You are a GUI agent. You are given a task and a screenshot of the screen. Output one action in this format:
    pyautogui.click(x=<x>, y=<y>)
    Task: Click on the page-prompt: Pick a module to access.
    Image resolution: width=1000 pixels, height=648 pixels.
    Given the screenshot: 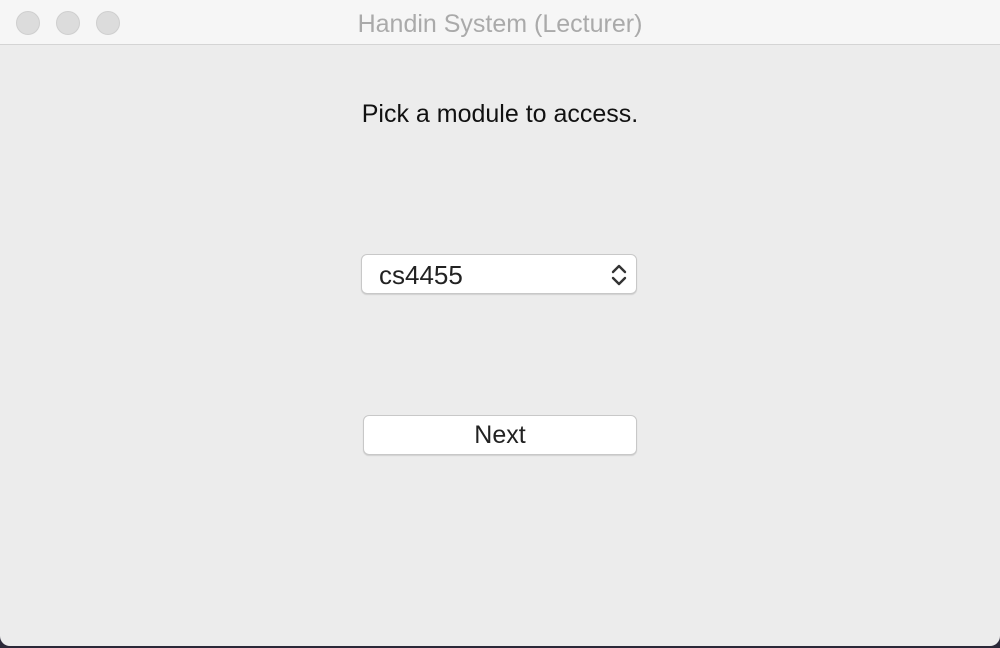 What is the action you would take?
    pyautogui.click(x=500, y=114)
    